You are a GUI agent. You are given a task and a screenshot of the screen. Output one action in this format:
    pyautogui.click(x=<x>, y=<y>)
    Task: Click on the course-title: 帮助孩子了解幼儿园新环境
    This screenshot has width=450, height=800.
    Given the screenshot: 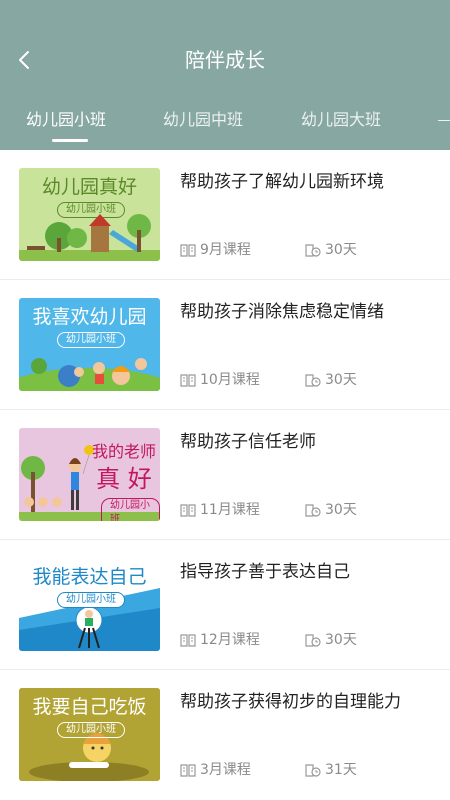 What is the action you would take?
    pyautogui.click(x=282, y=182)
    